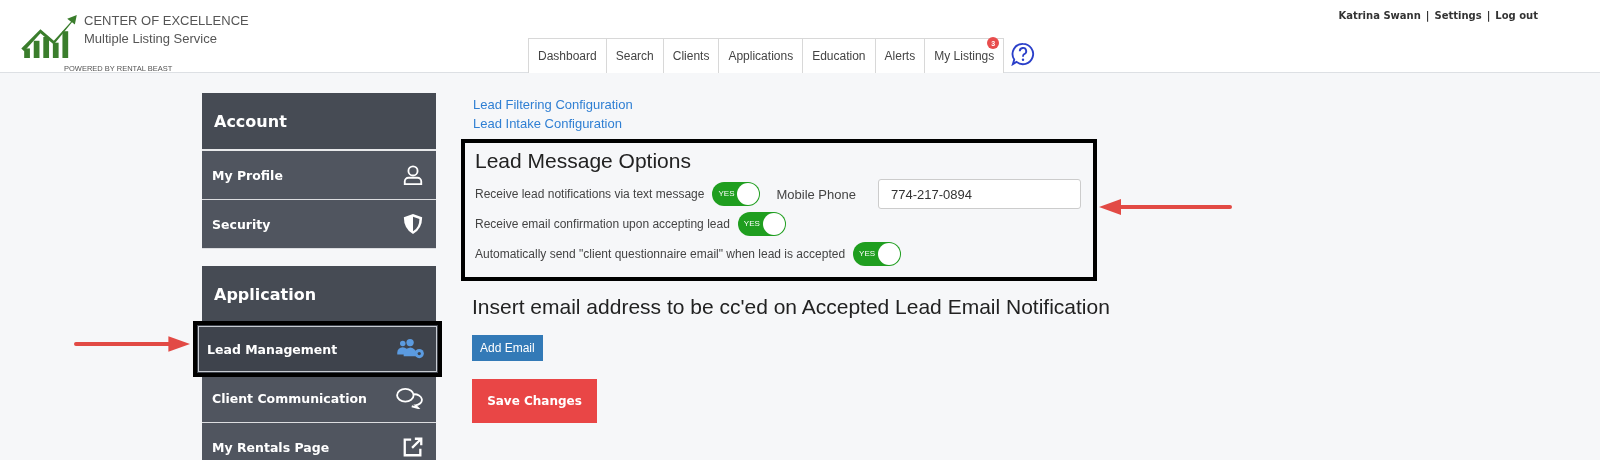 The height and width of the screenshot is (460, 1600). I want to click on nav-tab: Applications, so click(761, 55).